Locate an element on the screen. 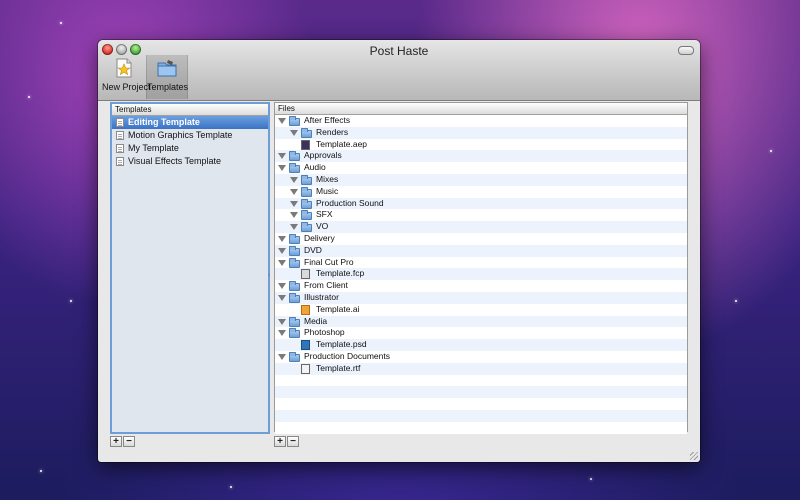 The width and height of the screenshot is (800, 500). after-effects-file-icon is located at coordinates (305, 144).